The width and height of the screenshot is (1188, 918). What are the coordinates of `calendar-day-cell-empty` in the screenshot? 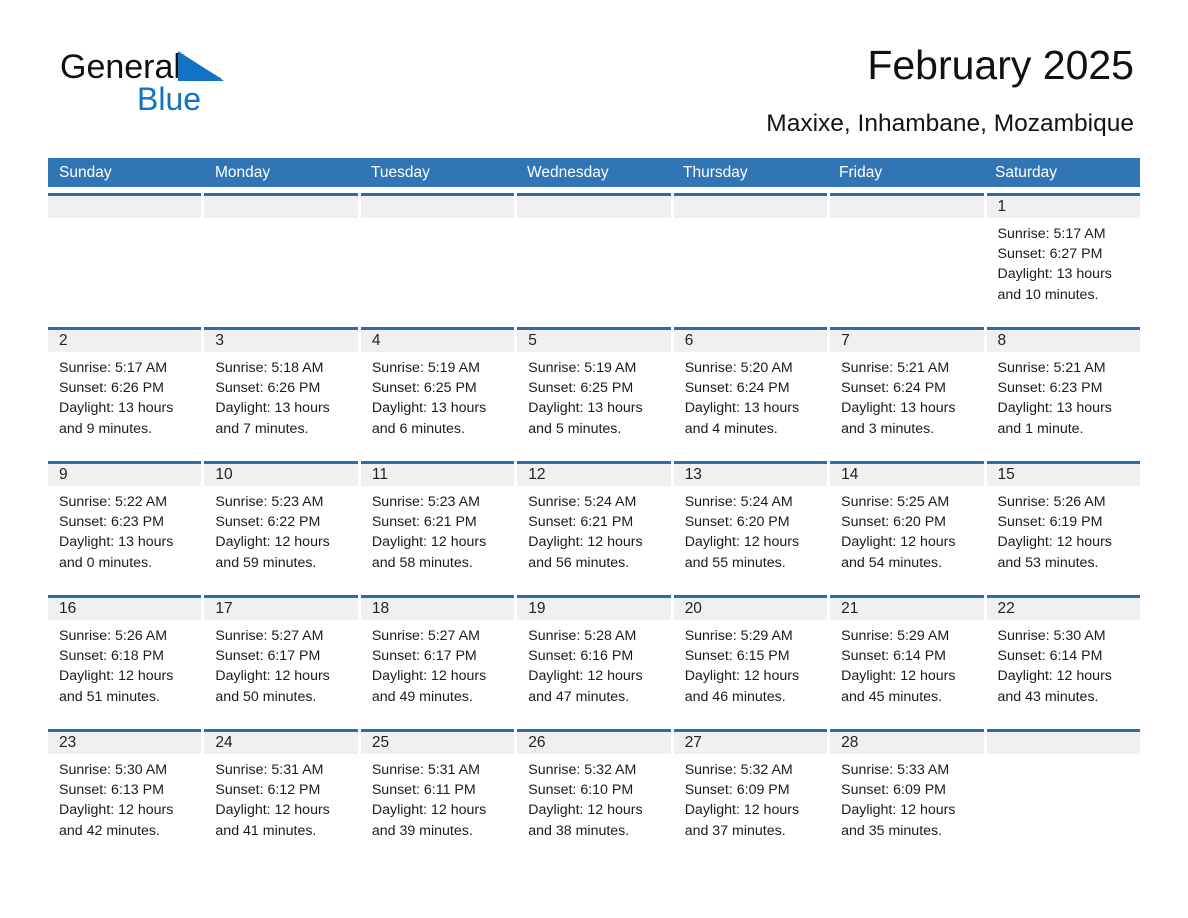 It's located at (125, 257).